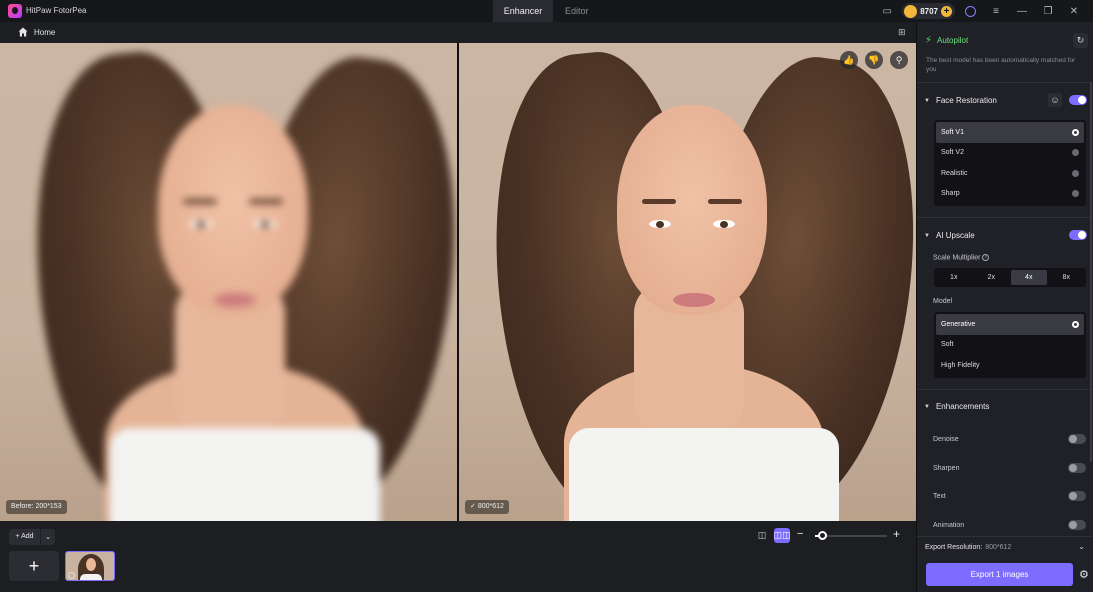 This screenshot has width=1093, height=592. I want to click on panel-scrollbar, so click(1091, 272).